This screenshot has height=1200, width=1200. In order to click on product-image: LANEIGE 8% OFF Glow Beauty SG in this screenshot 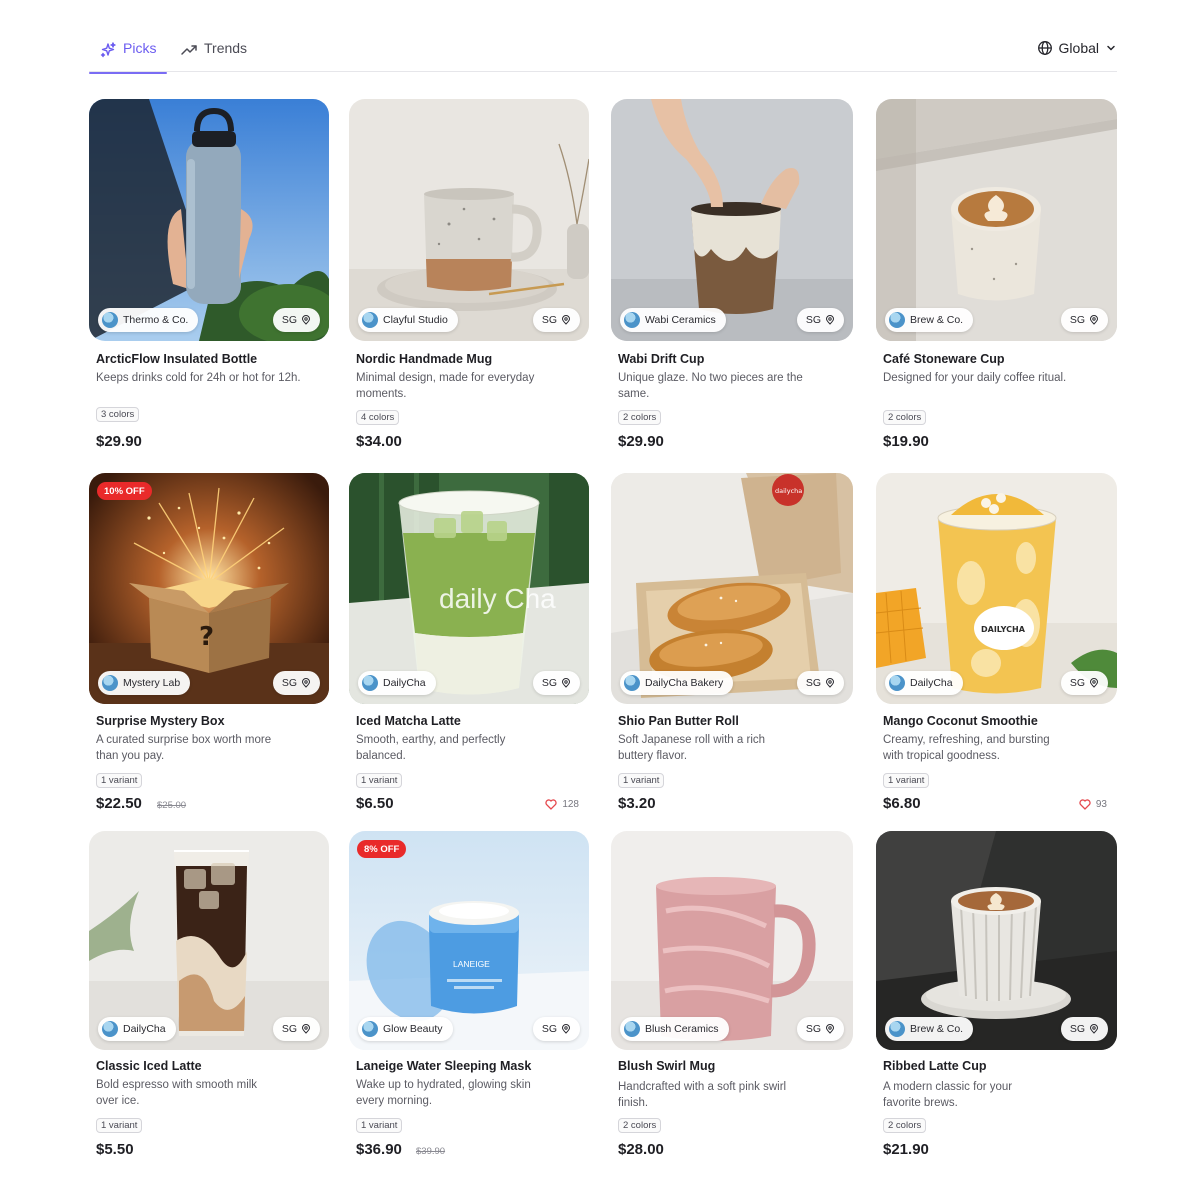, I will do `click(469, 940)`.